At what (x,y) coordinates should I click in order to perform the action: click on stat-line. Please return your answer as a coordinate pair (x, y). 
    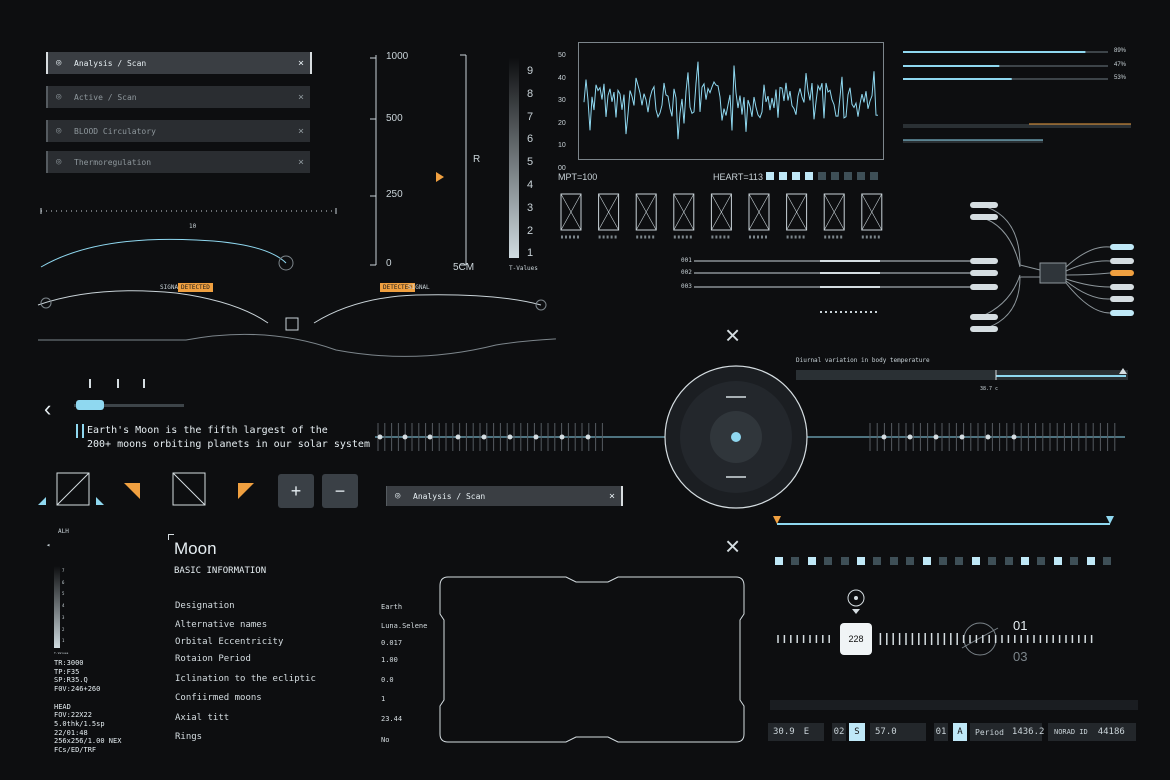
    Looking at the image, I should click on (87, 698).